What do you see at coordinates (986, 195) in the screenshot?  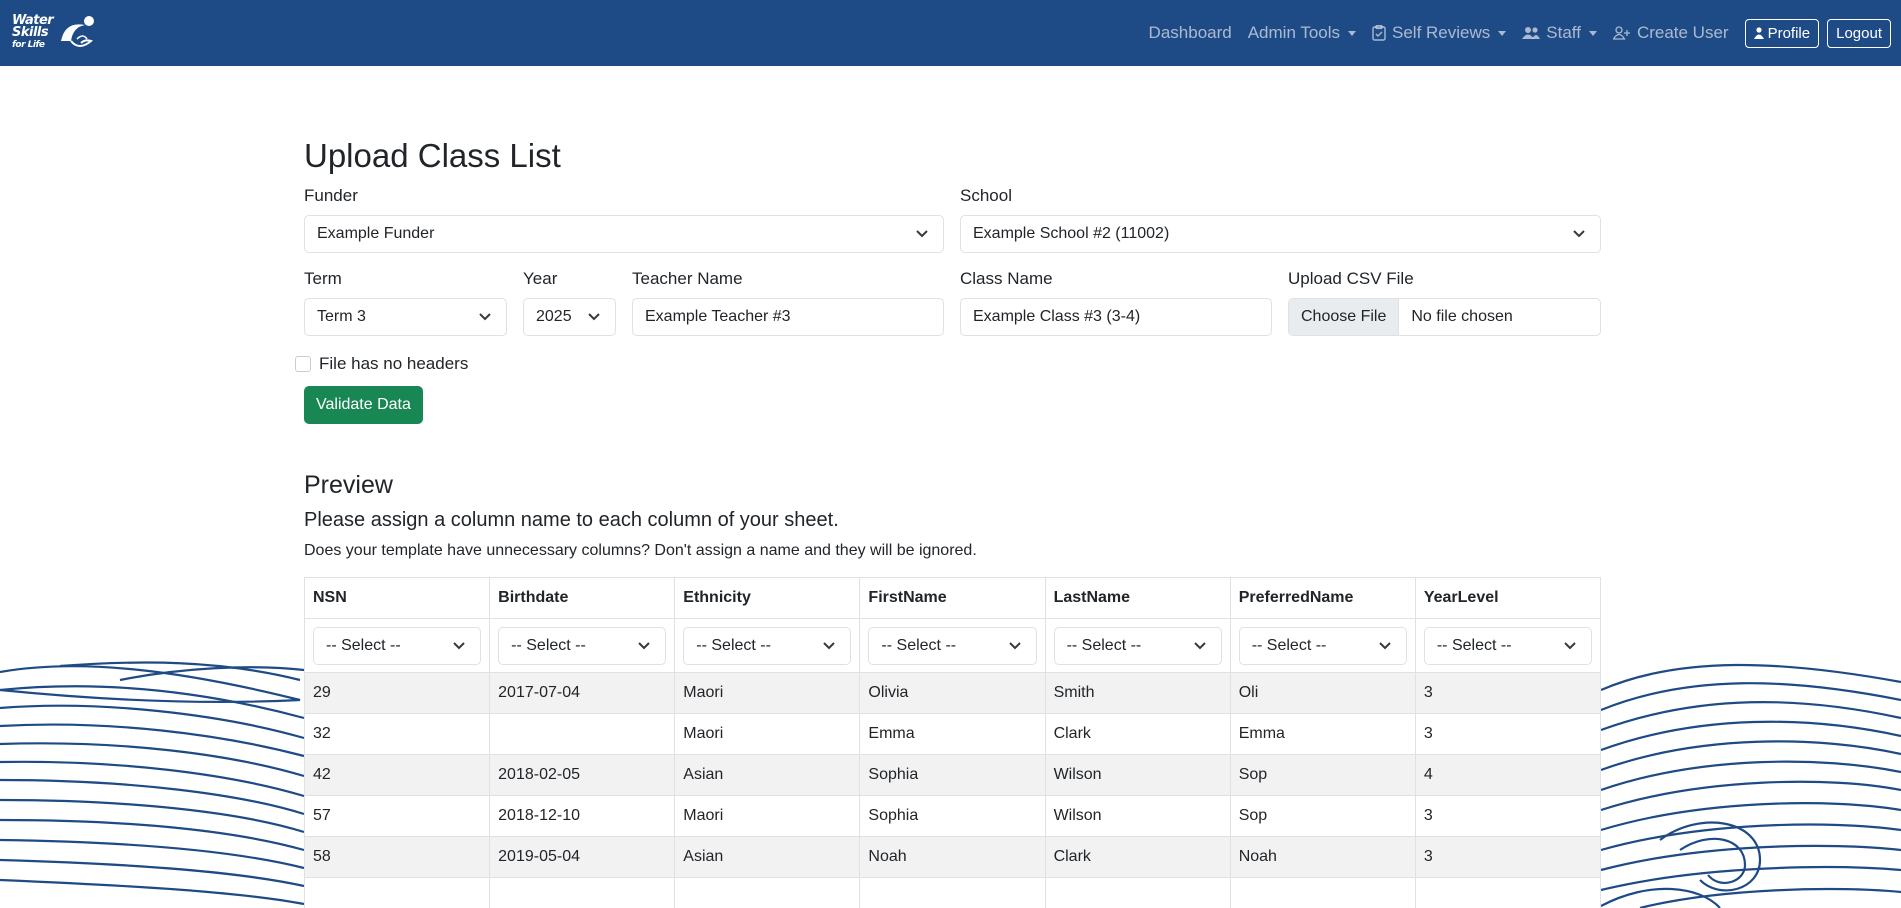 I see `school-label: School` at bounding box center [986, 195].